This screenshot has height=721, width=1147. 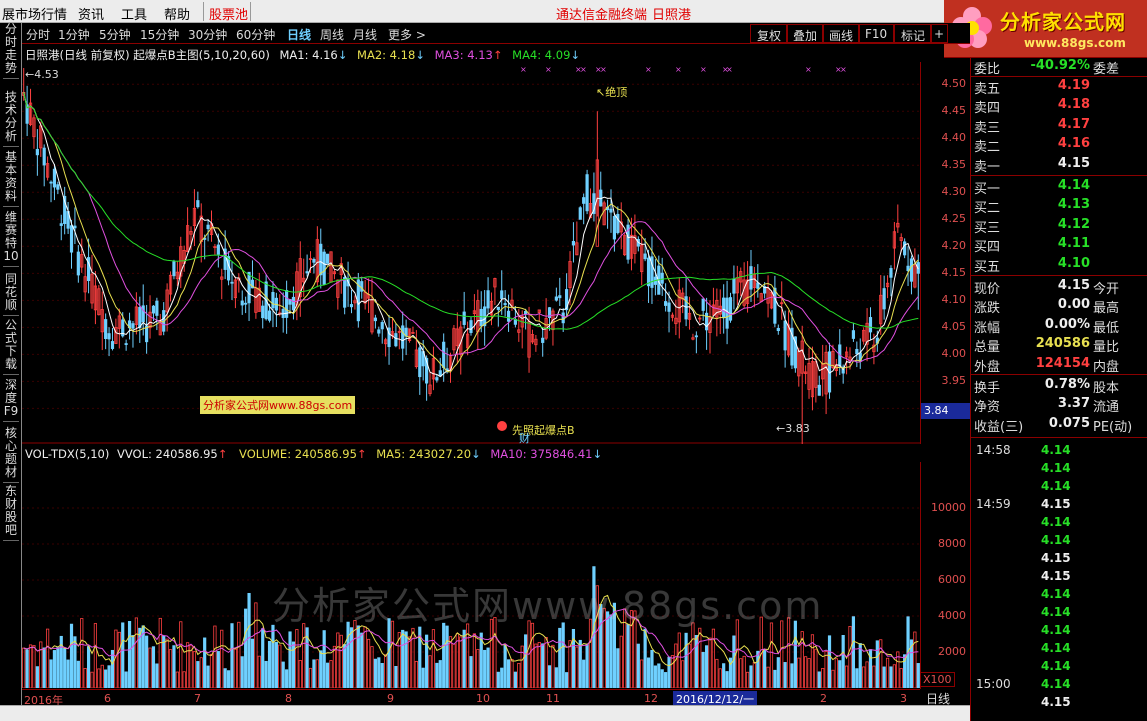 What do you see at coordinates (541, 55) in the screenshot?
I see `ma4-label: MA4: 4.09` at bounding box center [541, 55].